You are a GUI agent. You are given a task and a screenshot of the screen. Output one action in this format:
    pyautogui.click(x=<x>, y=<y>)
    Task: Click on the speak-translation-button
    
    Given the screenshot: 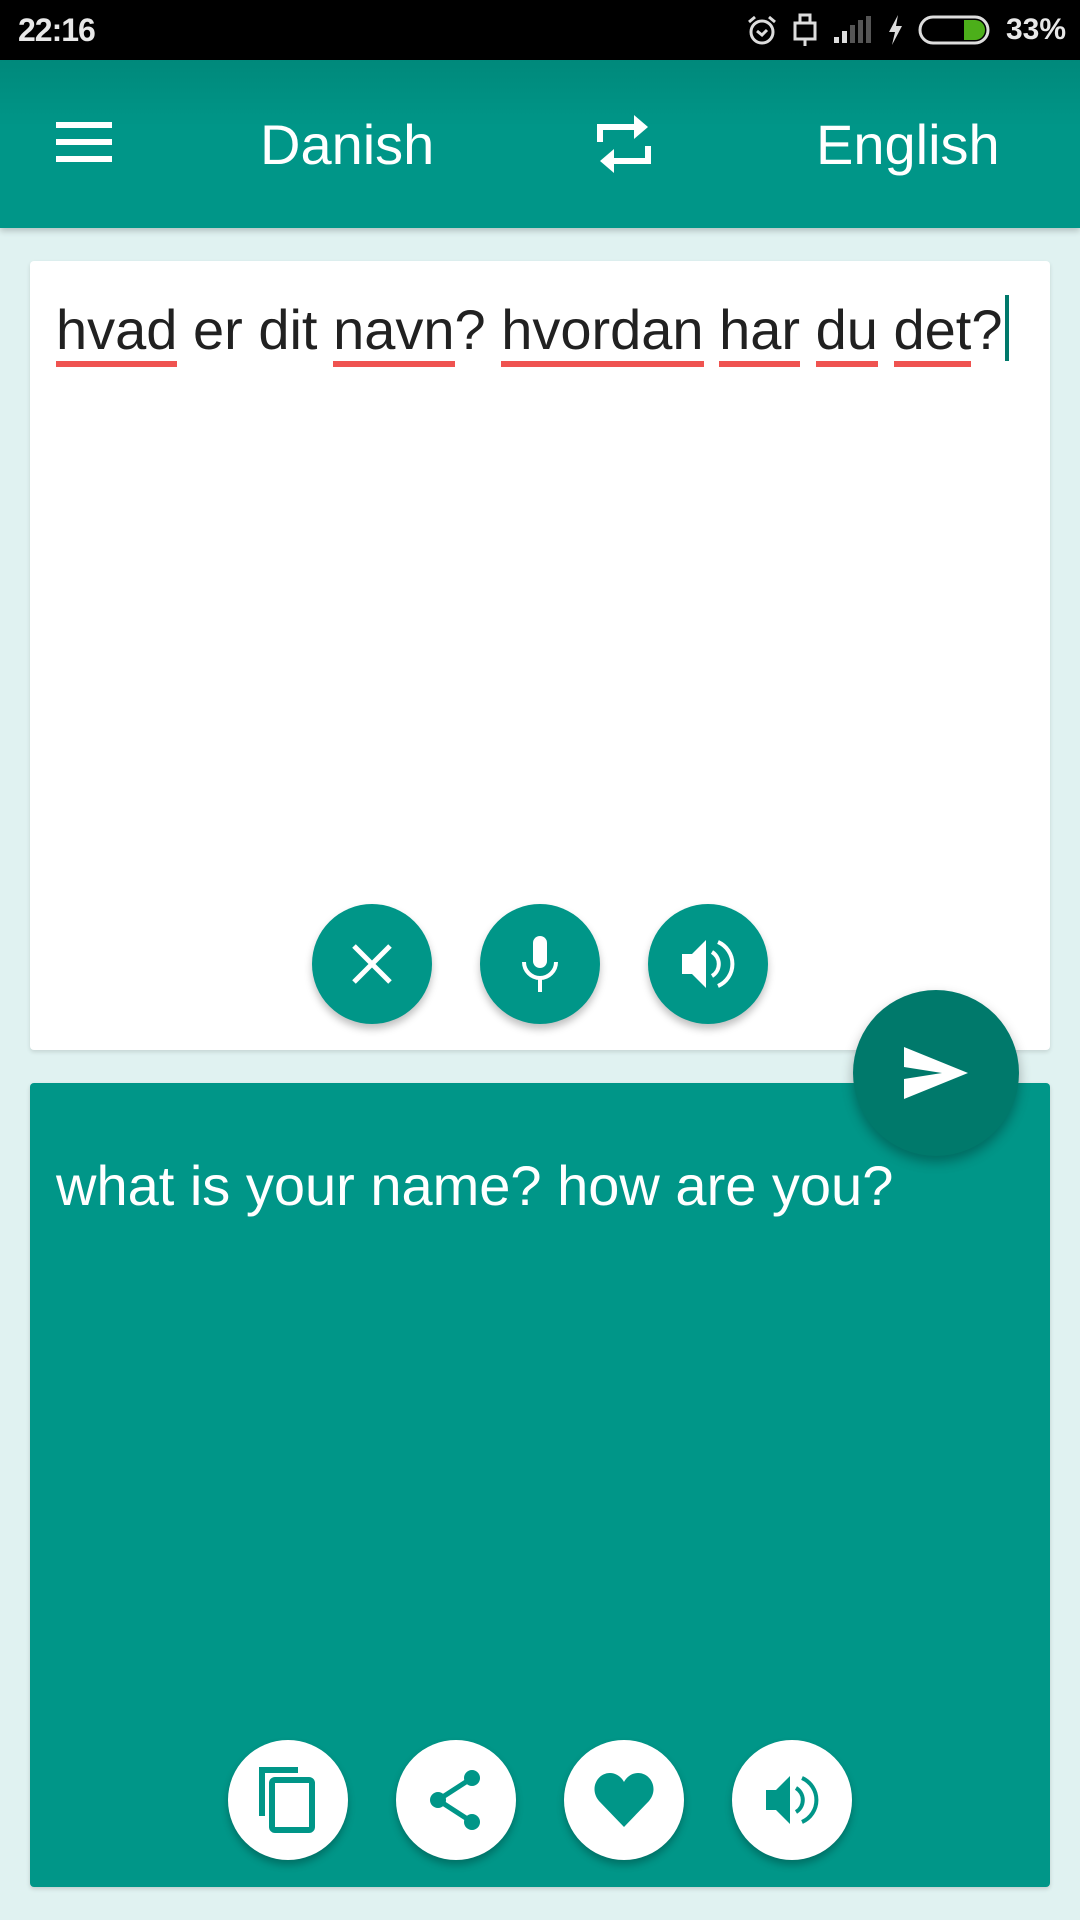 What is the action you would take?
    pyautogui.click(x=792, y=1800)
    